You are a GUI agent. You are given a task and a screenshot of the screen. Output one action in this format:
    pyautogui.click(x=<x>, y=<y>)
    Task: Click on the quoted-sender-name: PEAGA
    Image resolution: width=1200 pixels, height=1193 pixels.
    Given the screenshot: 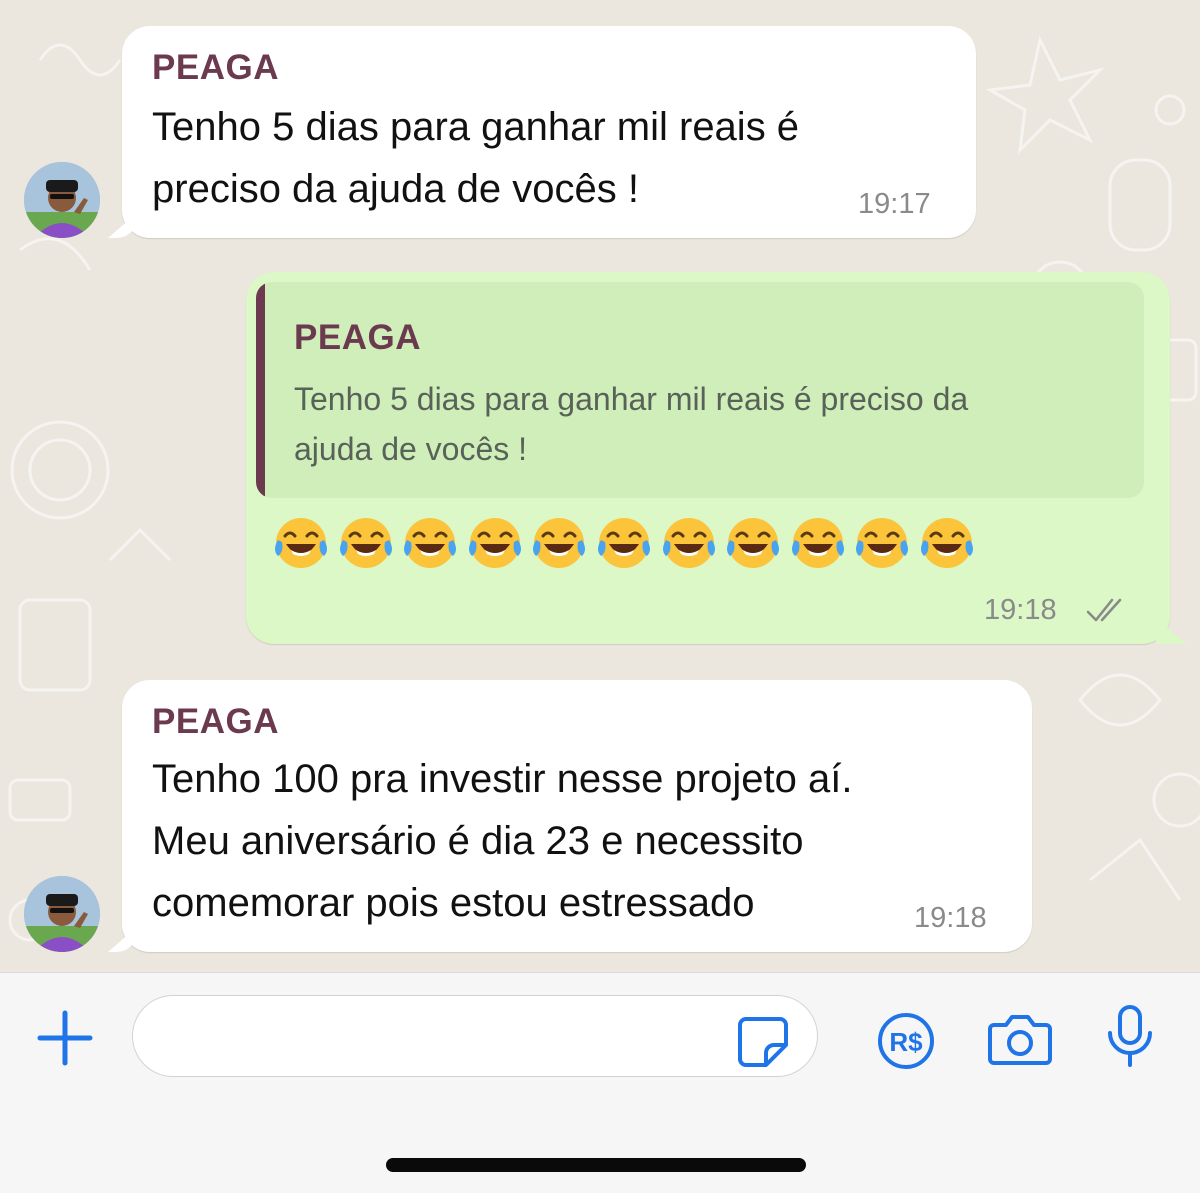 What is the action you would take?
    pyautogui.click(x=357, y=337)
    